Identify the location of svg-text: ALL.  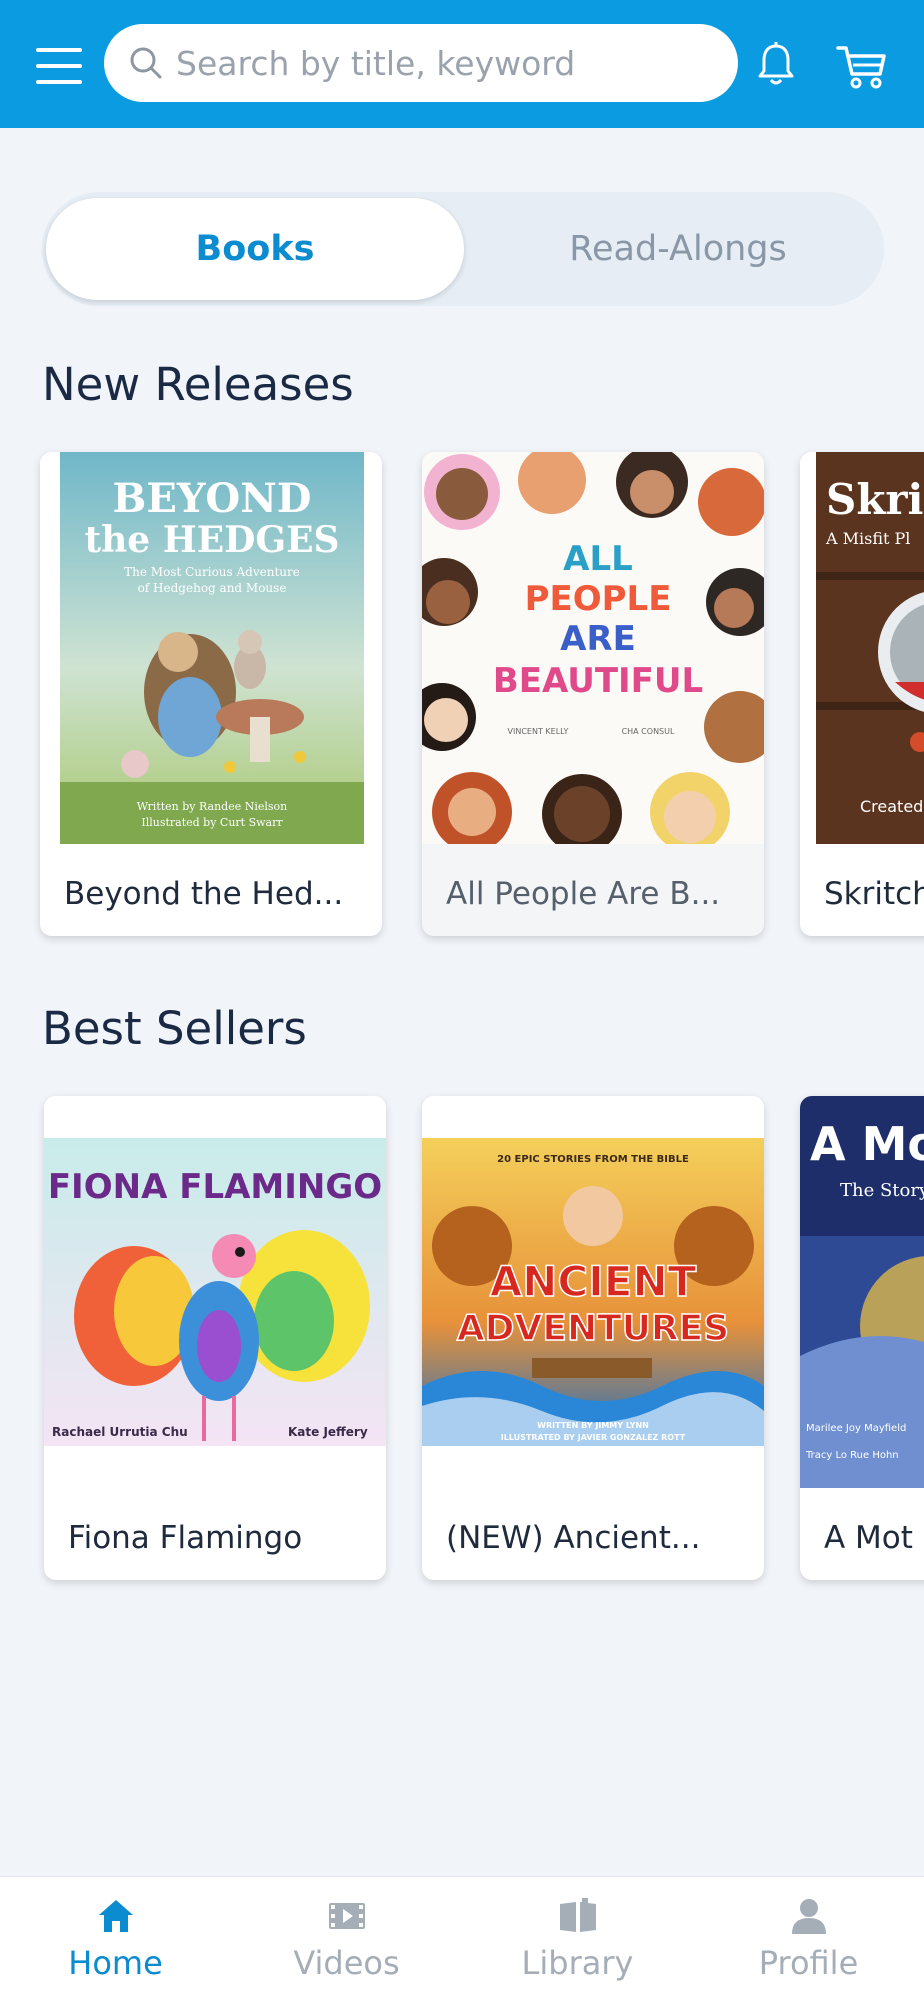
(598, 559).